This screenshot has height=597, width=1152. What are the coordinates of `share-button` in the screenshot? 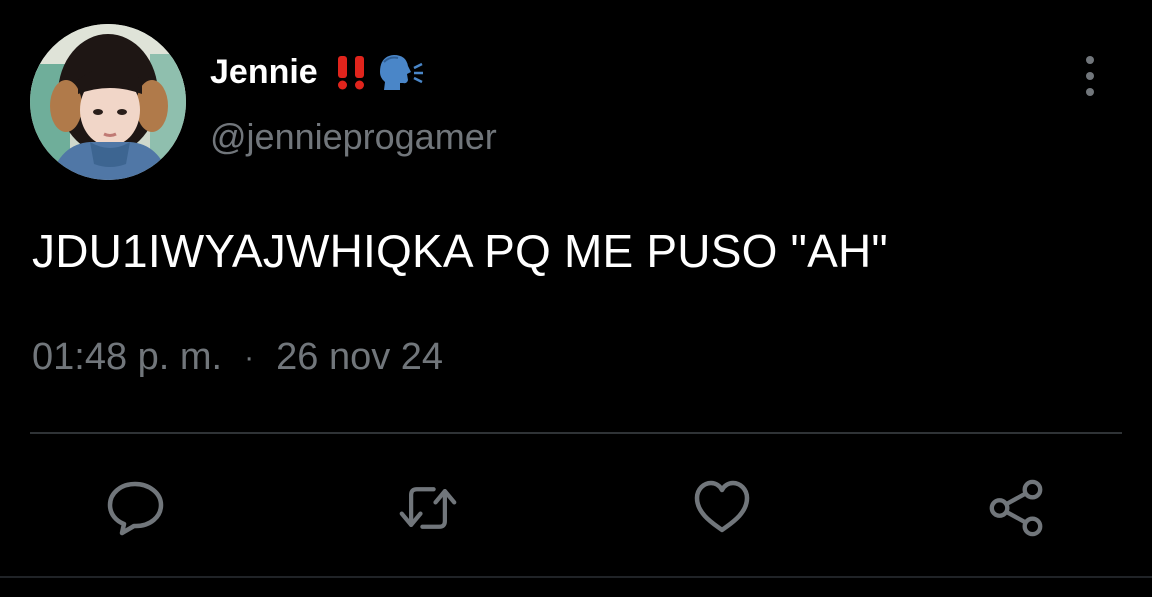 It's located at (1016, 508).